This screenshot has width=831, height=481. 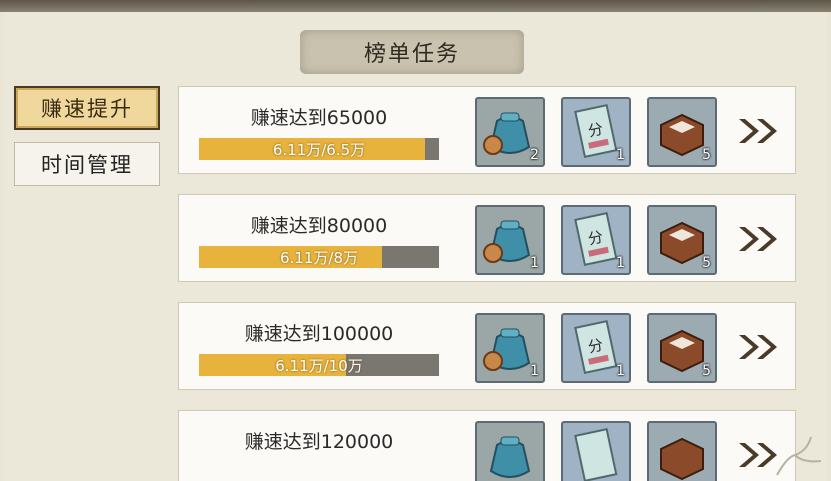 I want to click on score-ticket-icon, so click(x=596, y=451).